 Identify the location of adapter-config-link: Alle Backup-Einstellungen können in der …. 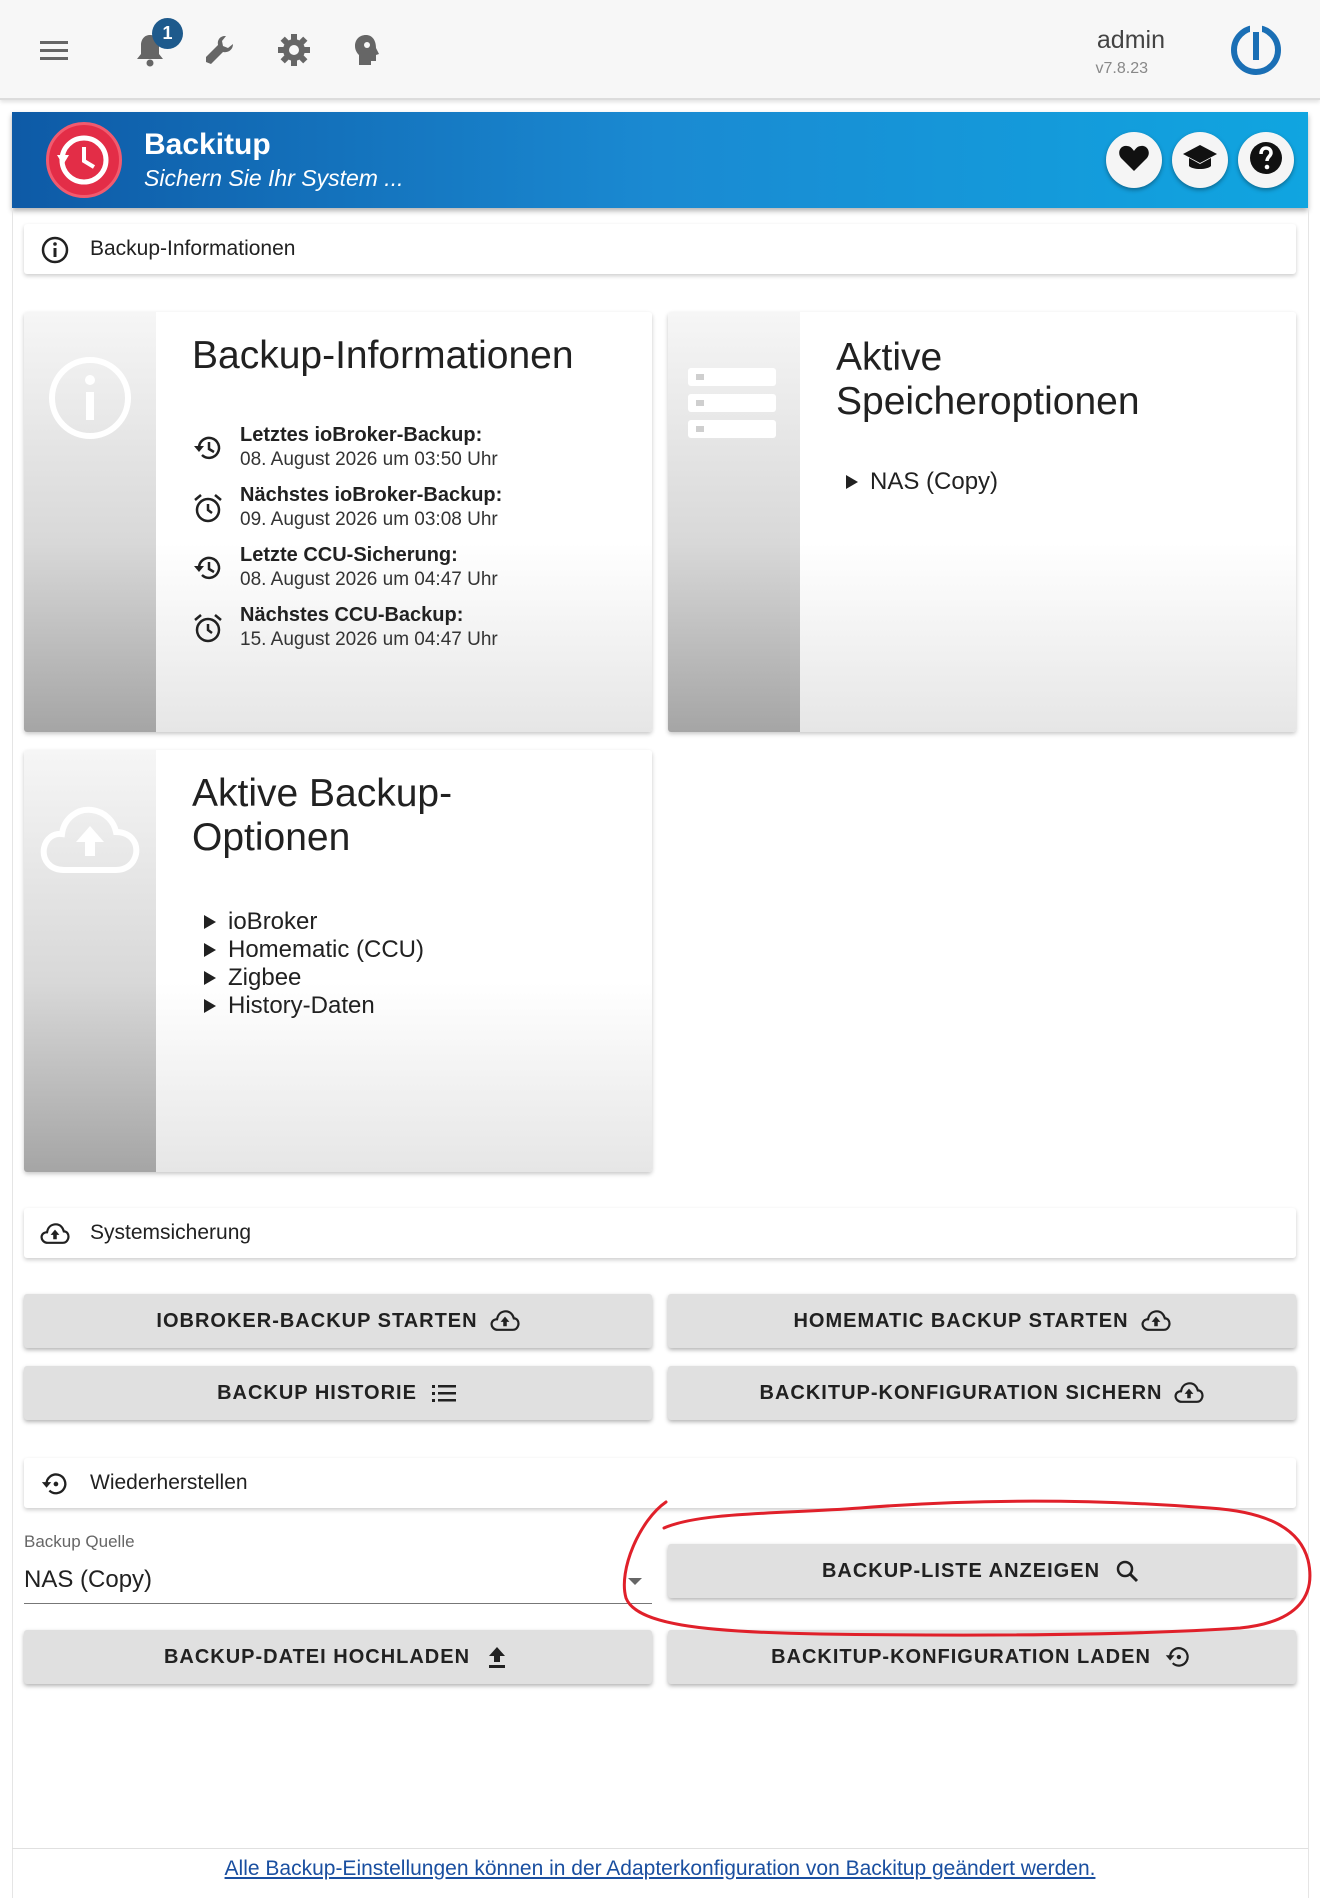
(660, 1869).